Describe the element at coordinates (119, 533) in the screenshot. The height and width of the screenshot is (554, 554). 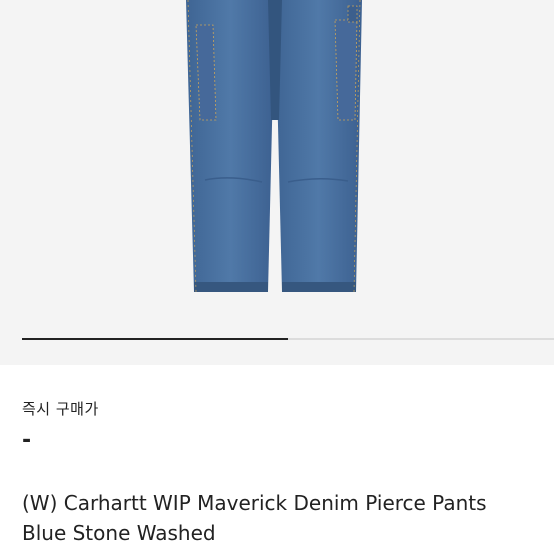
I see `product-title-line2: Blue Stone Washed` at that location.